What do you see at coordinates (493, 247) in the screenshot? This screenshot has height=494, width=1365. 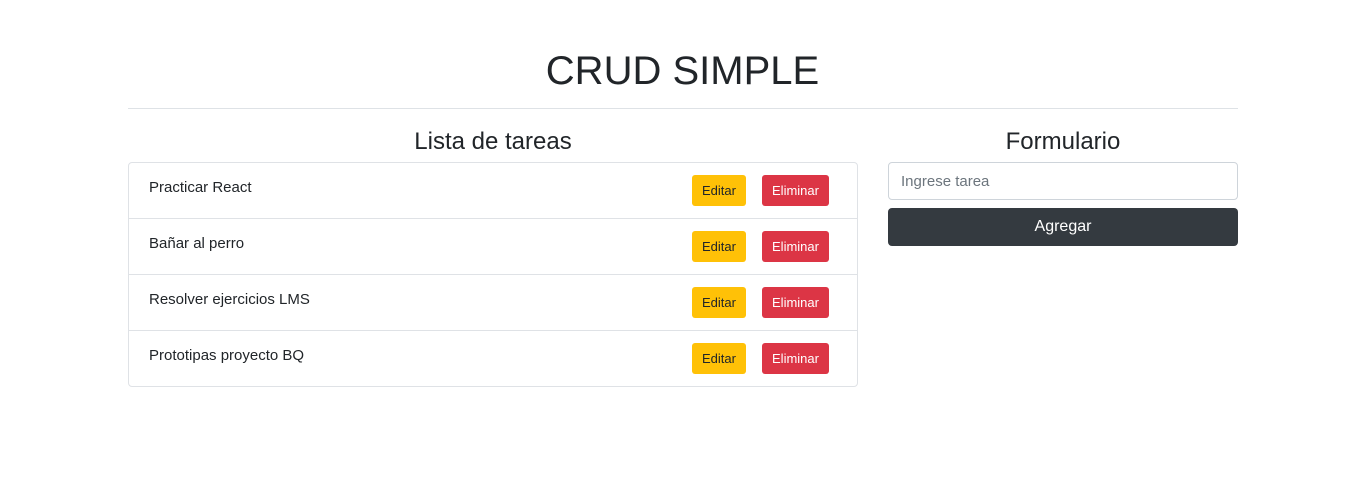 I see `list-item: Bañar al perro Editar Eliminar` at bounding box center [493, 247].